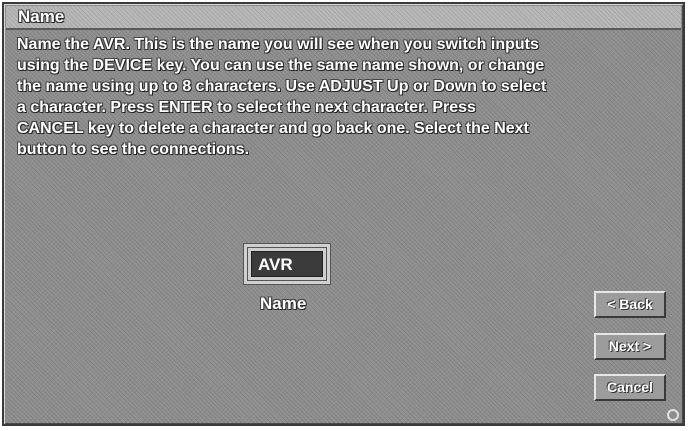 The image size is (690, 431). I want to click on name-input-value: AVR, so click(287, 264).